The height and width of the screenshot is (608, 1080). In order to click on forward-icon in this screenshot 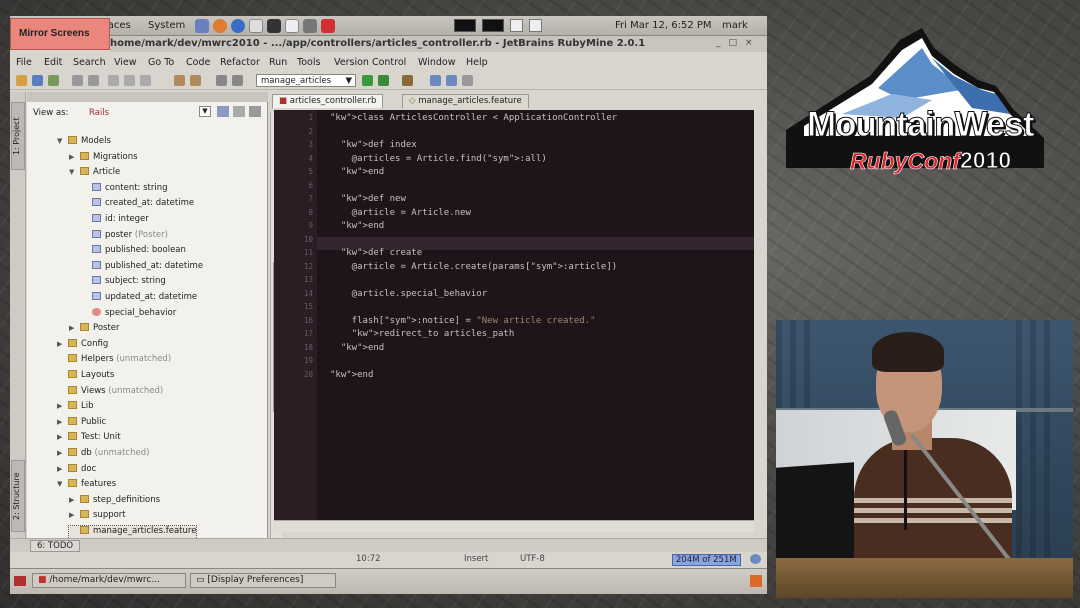, I will do `click(237, 80)`.